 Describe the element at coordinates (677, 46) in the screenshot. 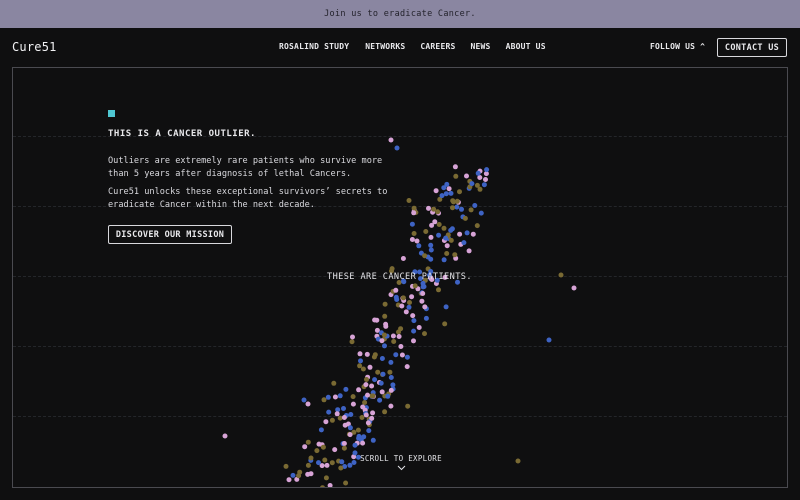

I see `follow-us-menu: FOLLOW US ^` at that location.